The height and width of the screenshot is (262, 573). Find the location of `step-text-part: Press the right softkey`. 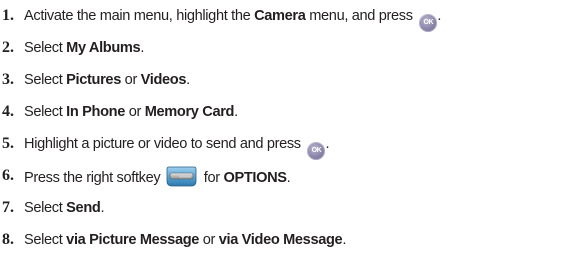

step-text-part: Press the right softkey is located at coordinates (94, 178).